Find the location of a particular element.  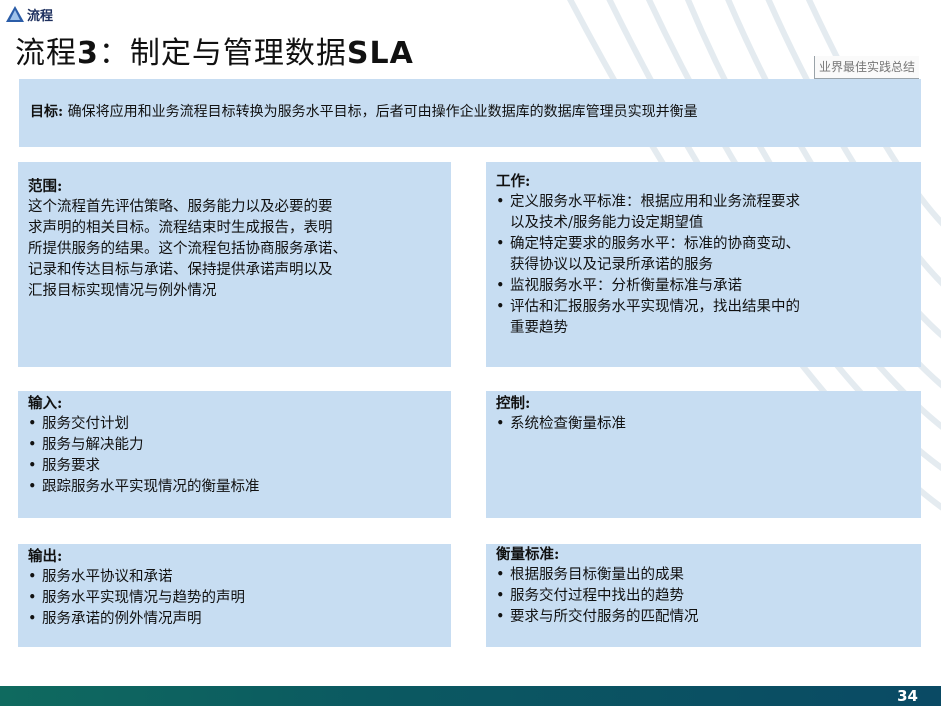

list-item: 定义服务水平标准：根据应用和业务流程要求以及技术/服务能力设定期望值 is located at coordinates (704, 213).